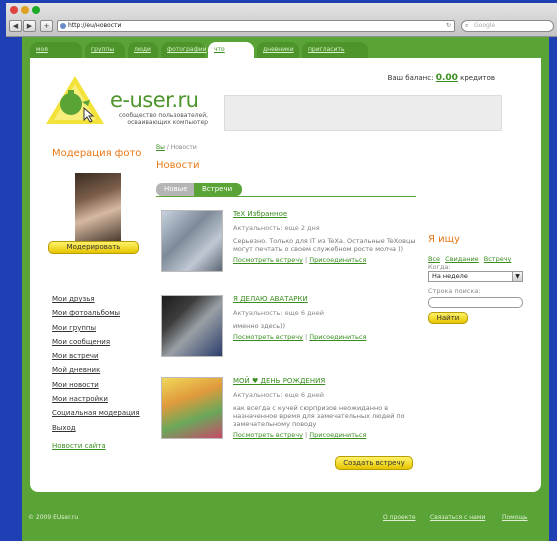 This screenshot has height=541, width=557. I want to click on breadcrumb-current: / Новости, so click(181, 147).